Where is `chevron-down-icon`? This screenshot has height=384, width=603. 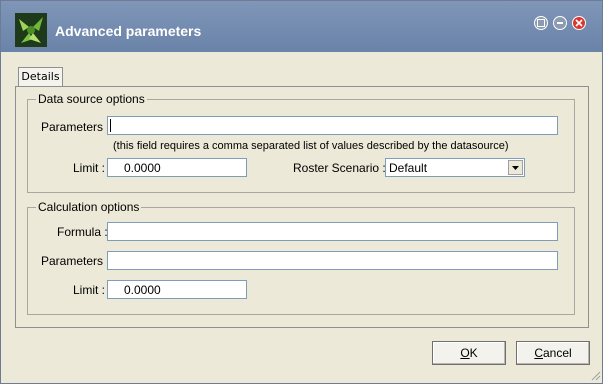
chevron-down-icon is located at coordinates (515, 167).